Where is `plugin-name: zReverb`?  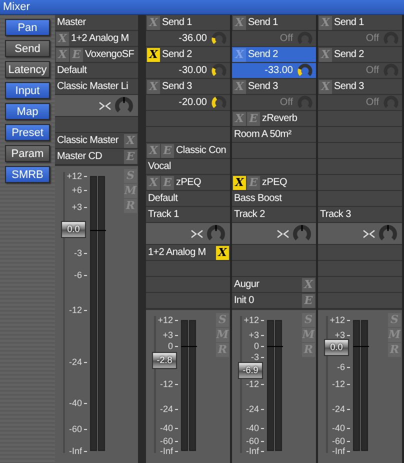
plugin-name: zReverb is located at coordinates (280, 118).